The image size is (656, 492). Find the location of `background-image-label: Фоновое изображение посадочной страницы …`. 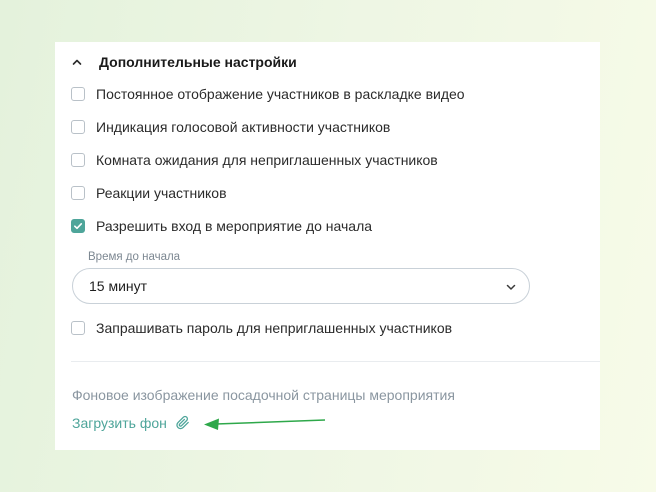

background-image-label: Фоновое изображение посадочной страницы … is located at coordinates (263, 395).